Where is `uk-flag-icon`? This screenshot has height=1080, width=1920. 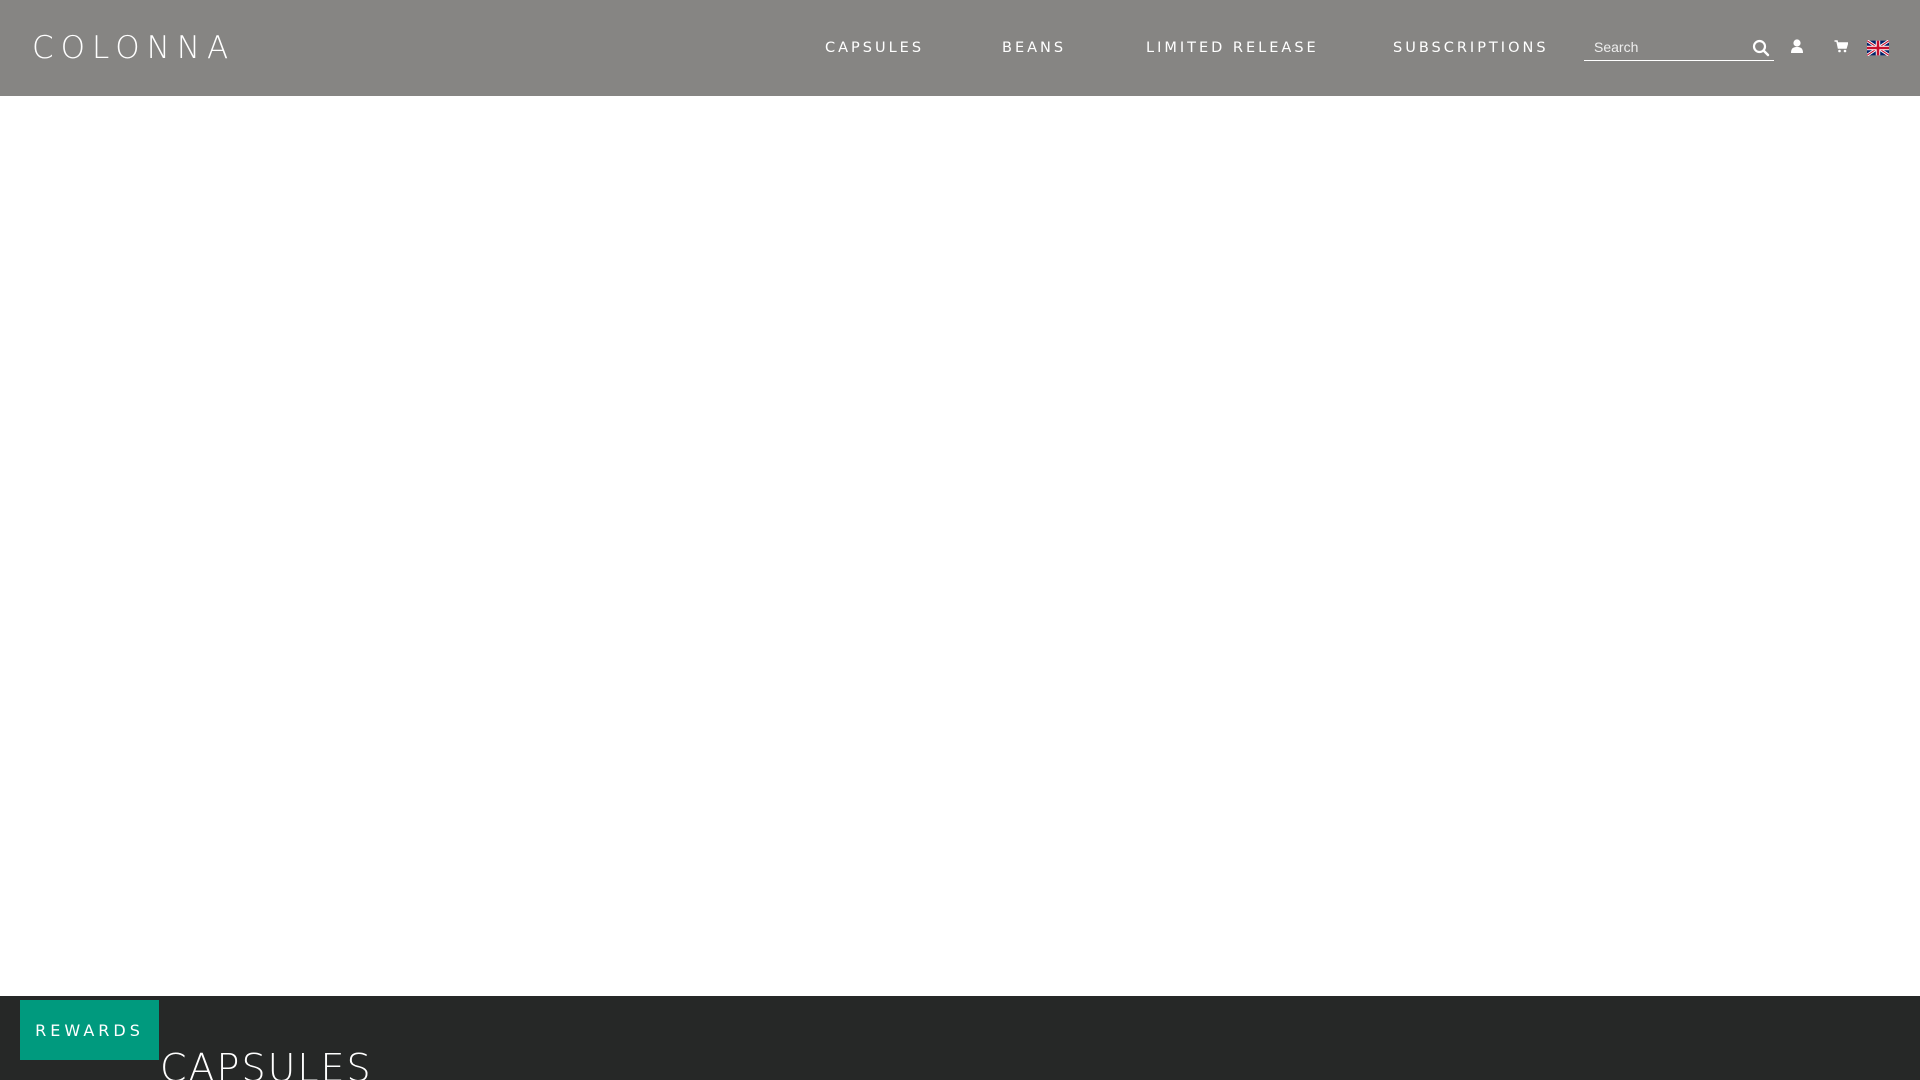 uk-flag-icon is located at coordinates (1878, 48).